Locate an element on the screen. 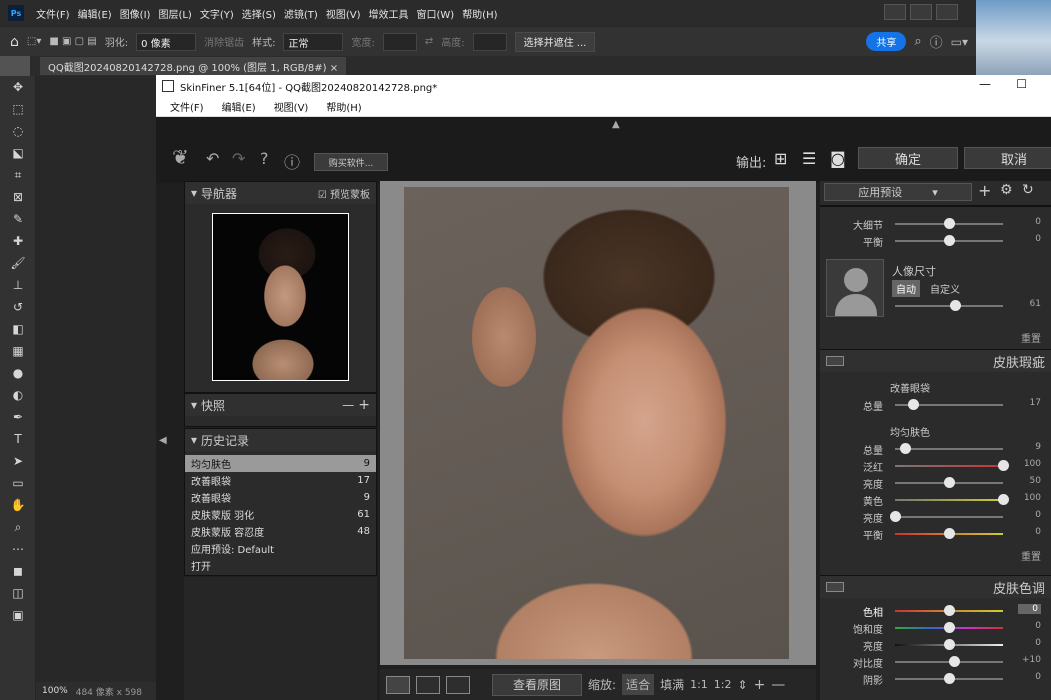  feather-input: 0 像素 is located at coordinates (166, 41).